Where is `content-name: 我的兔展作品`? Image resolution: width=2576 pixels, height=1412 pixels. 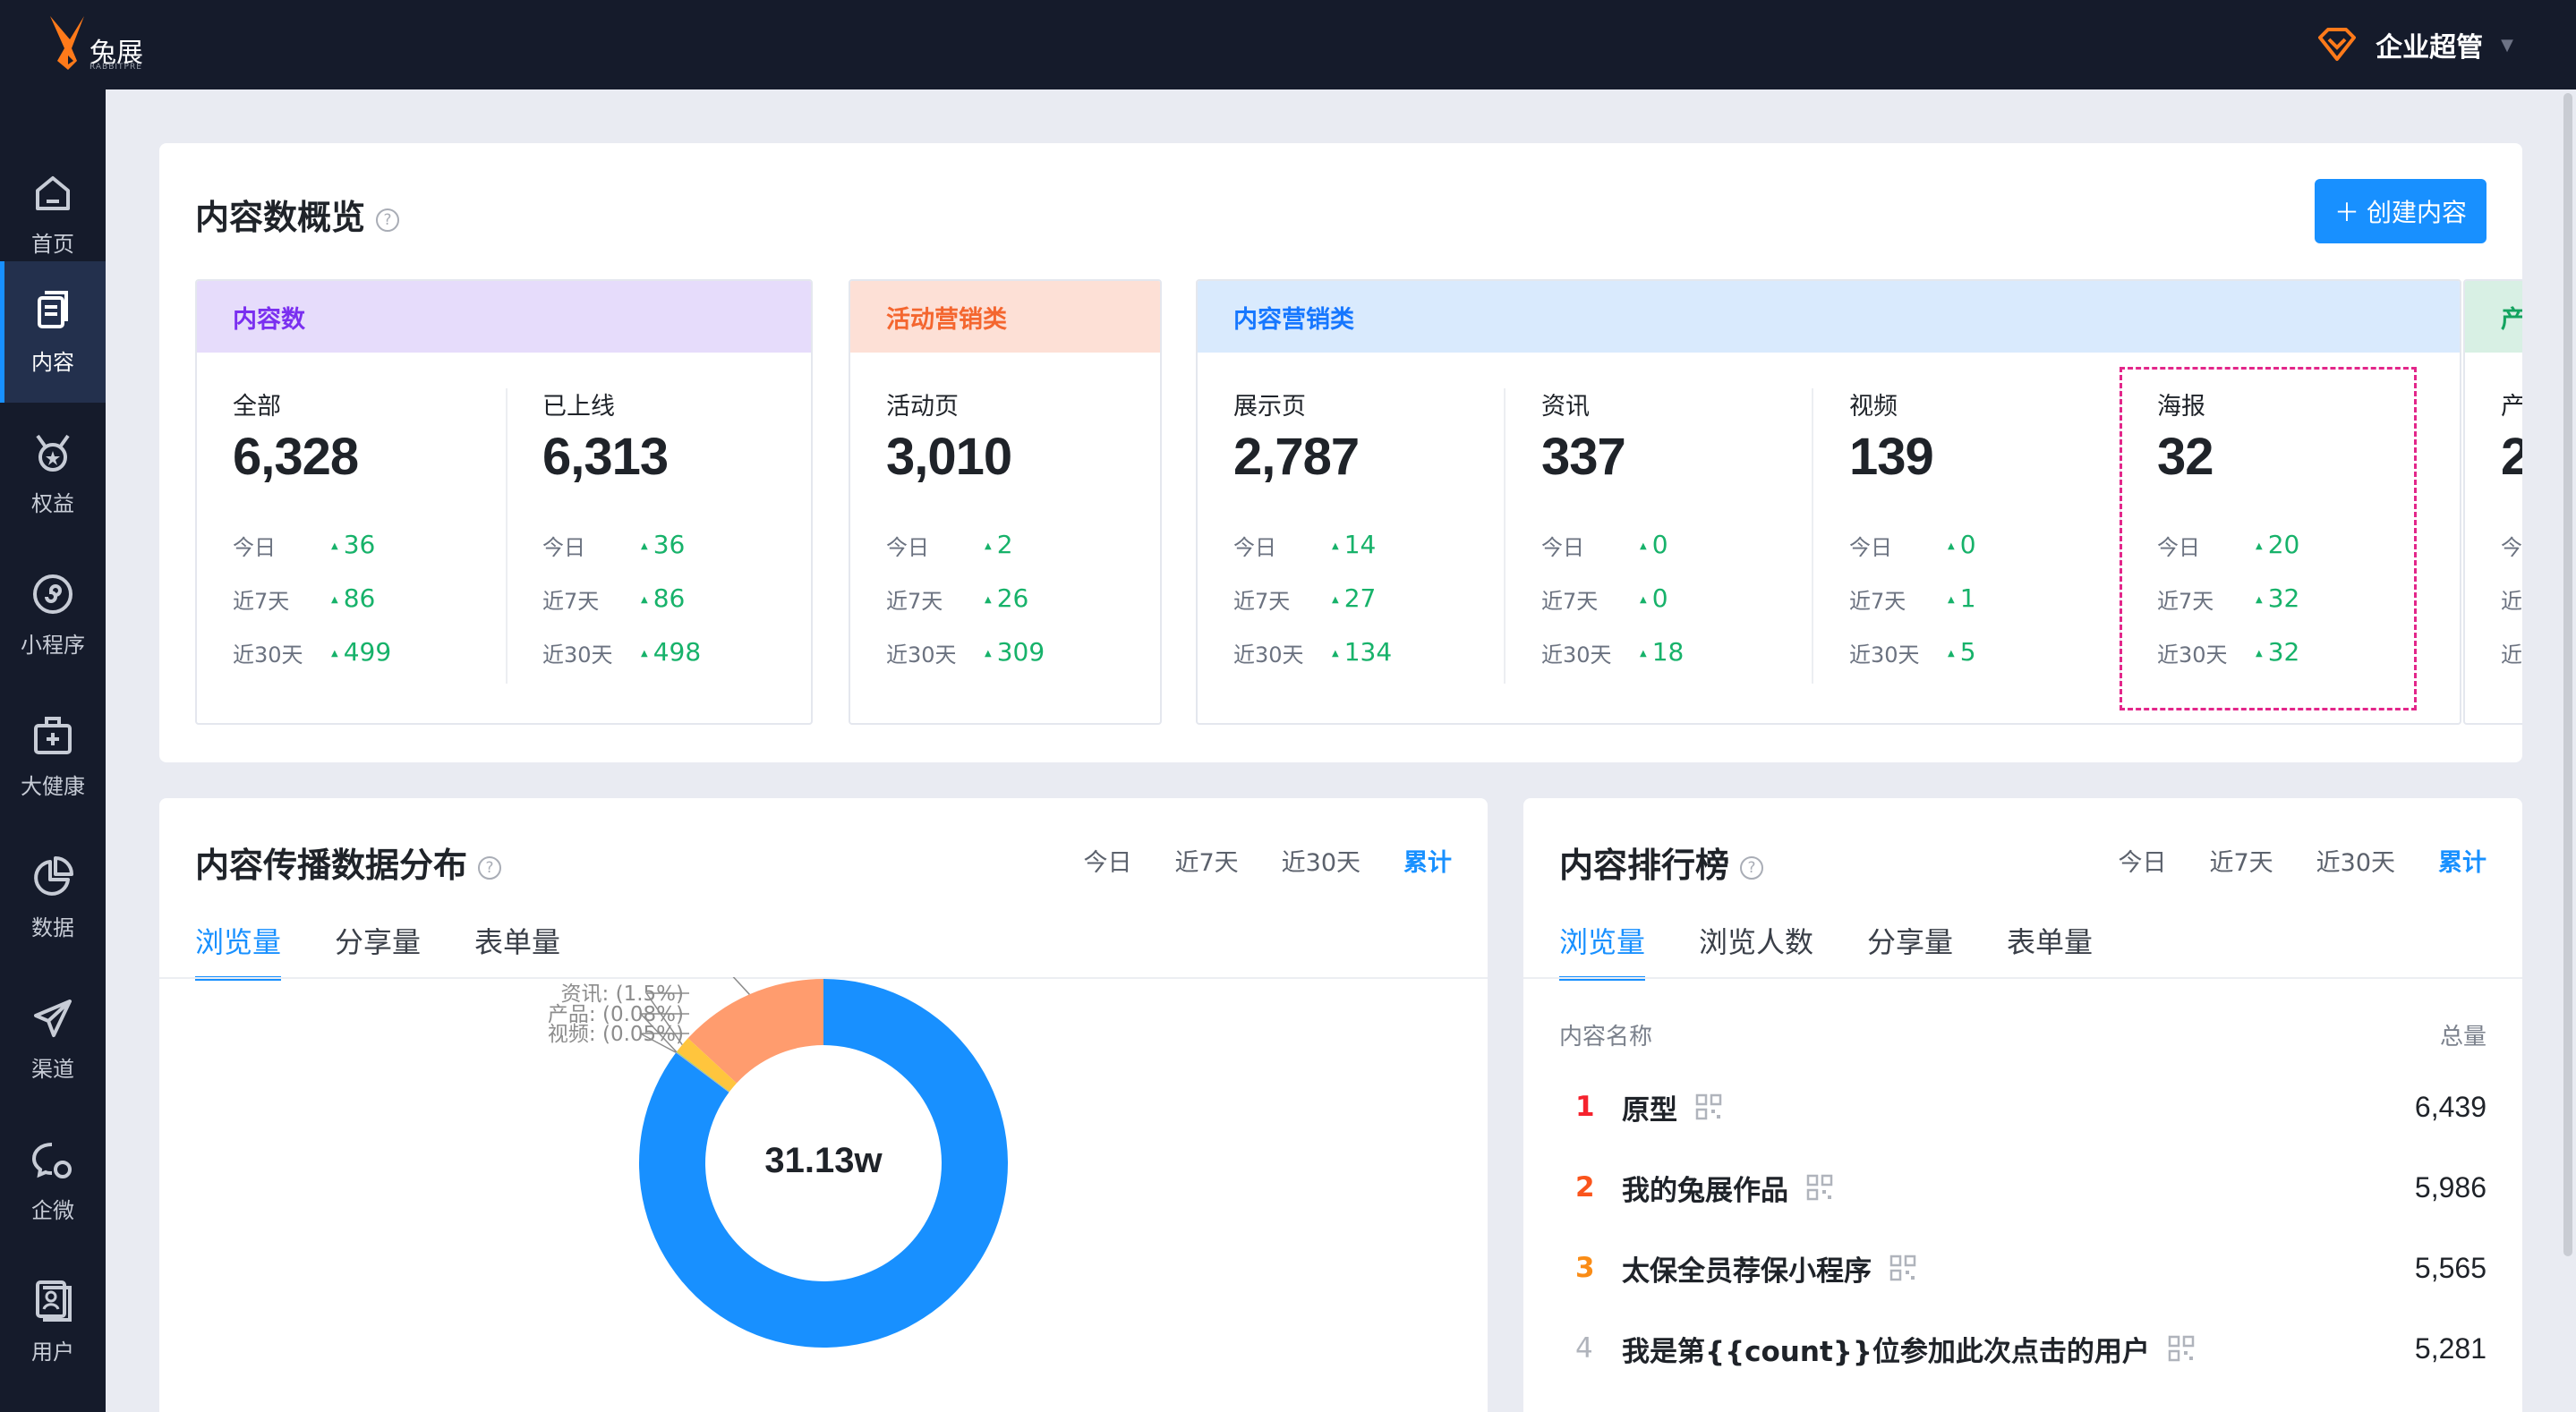
content-name: 我的兔展作品 is located at coordinates (1705, 1188).